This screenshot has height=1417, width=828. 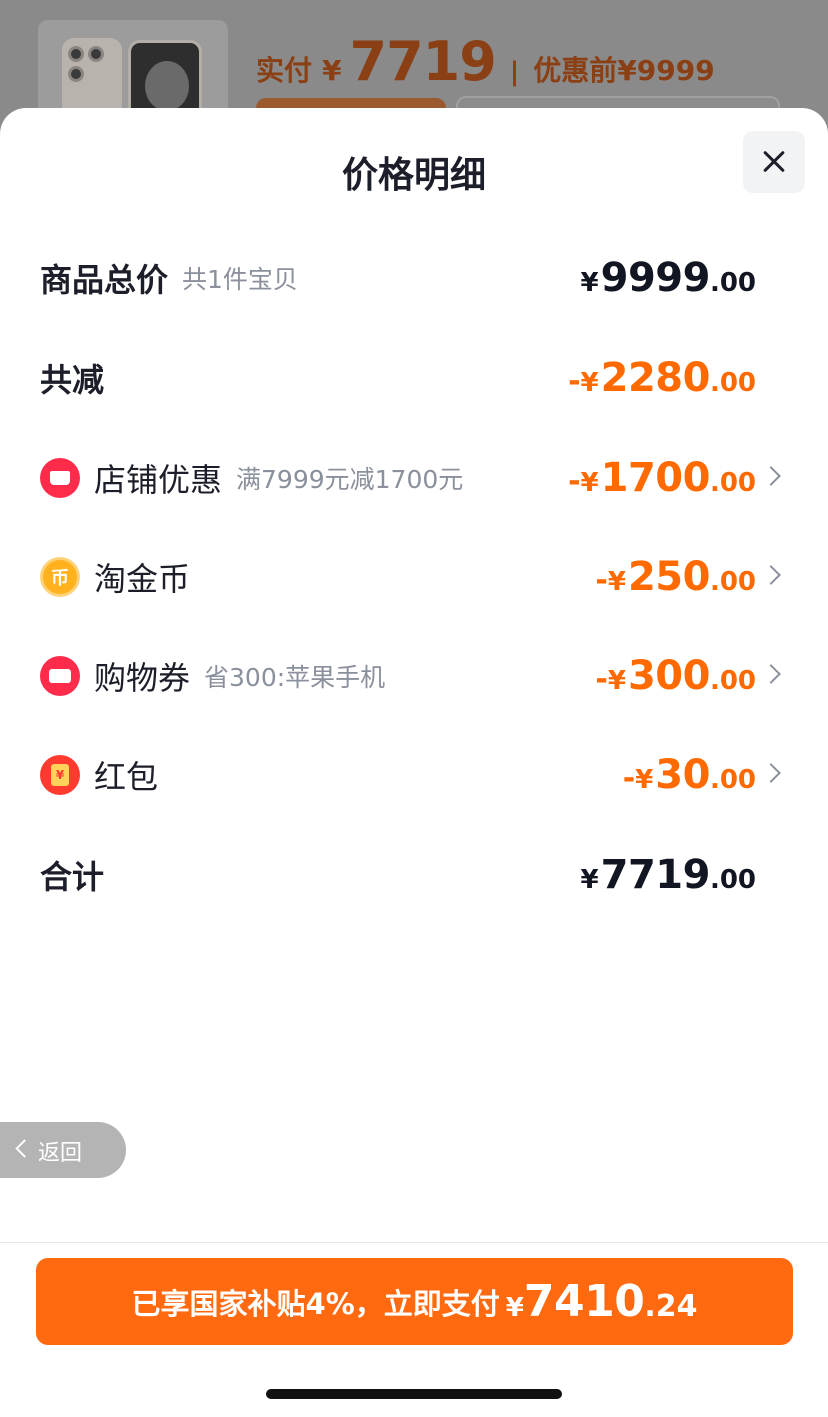 I want to click on row-coupon: 购物券 省300:苹果手机 - ¥ 300 .00, so click(x=414, y=676).